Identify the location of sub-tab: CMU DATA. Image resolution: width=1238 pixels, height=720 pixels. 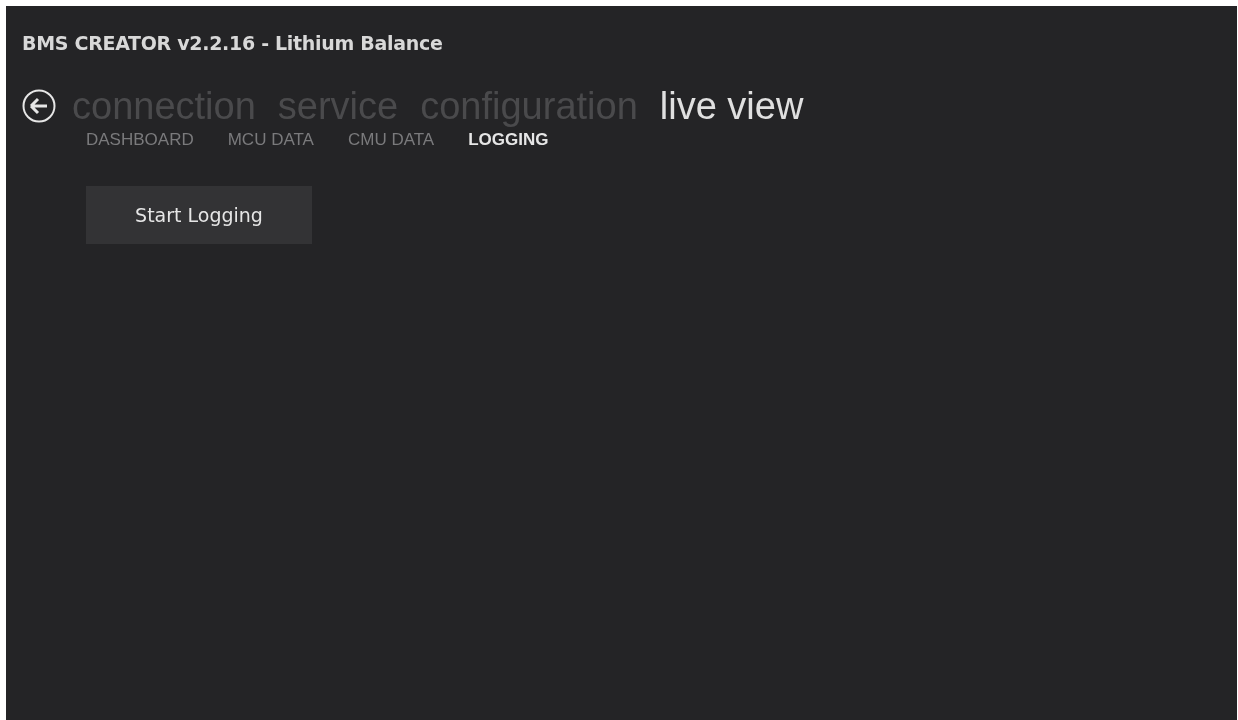
(391, 140).